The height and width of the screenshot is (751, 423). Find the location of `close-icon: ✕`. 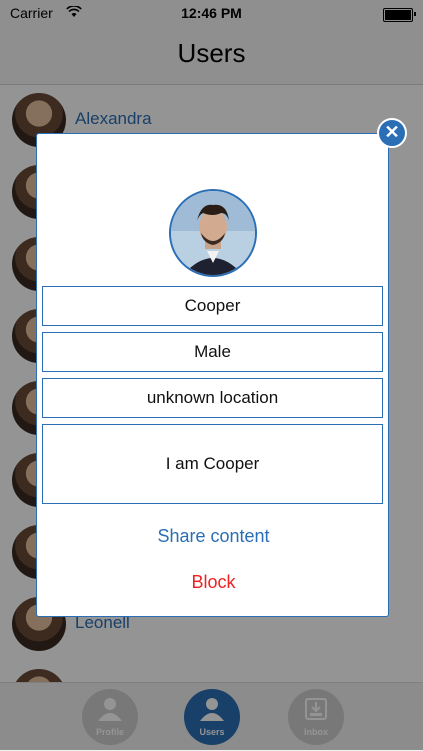

close-icon: ✕ is located at coordinates (392, 132).